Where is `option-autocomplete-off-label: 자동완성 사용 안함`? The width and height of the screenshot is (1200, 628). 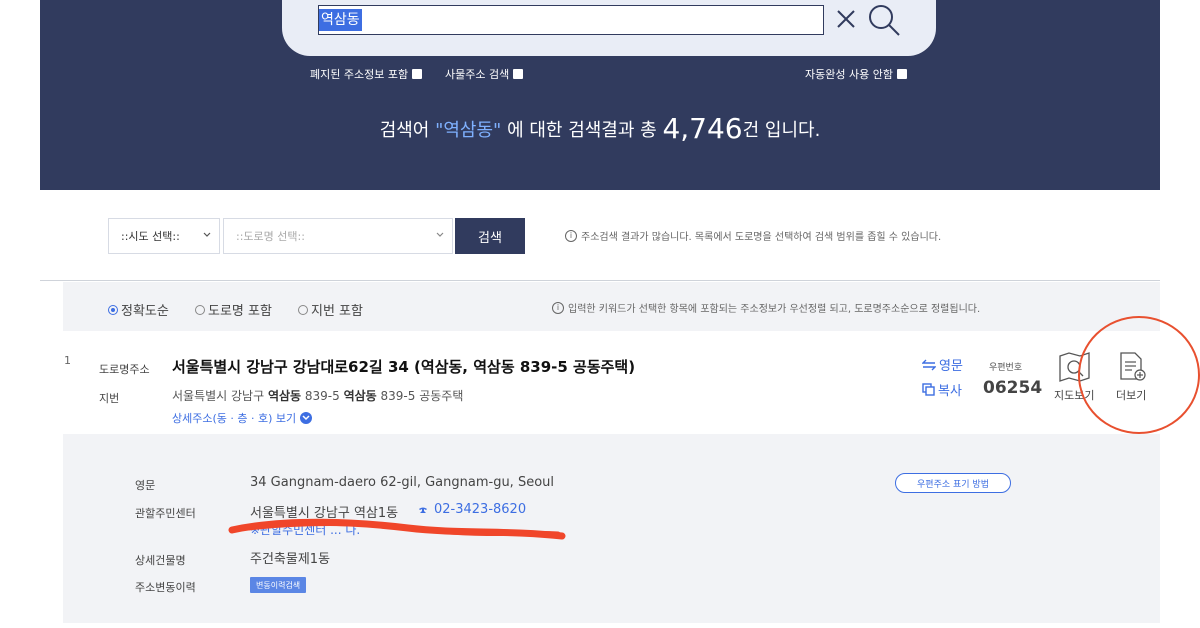
option-autocomplete-off-label: 자동완성 사용 안함 is located at coordinates (849, 74).